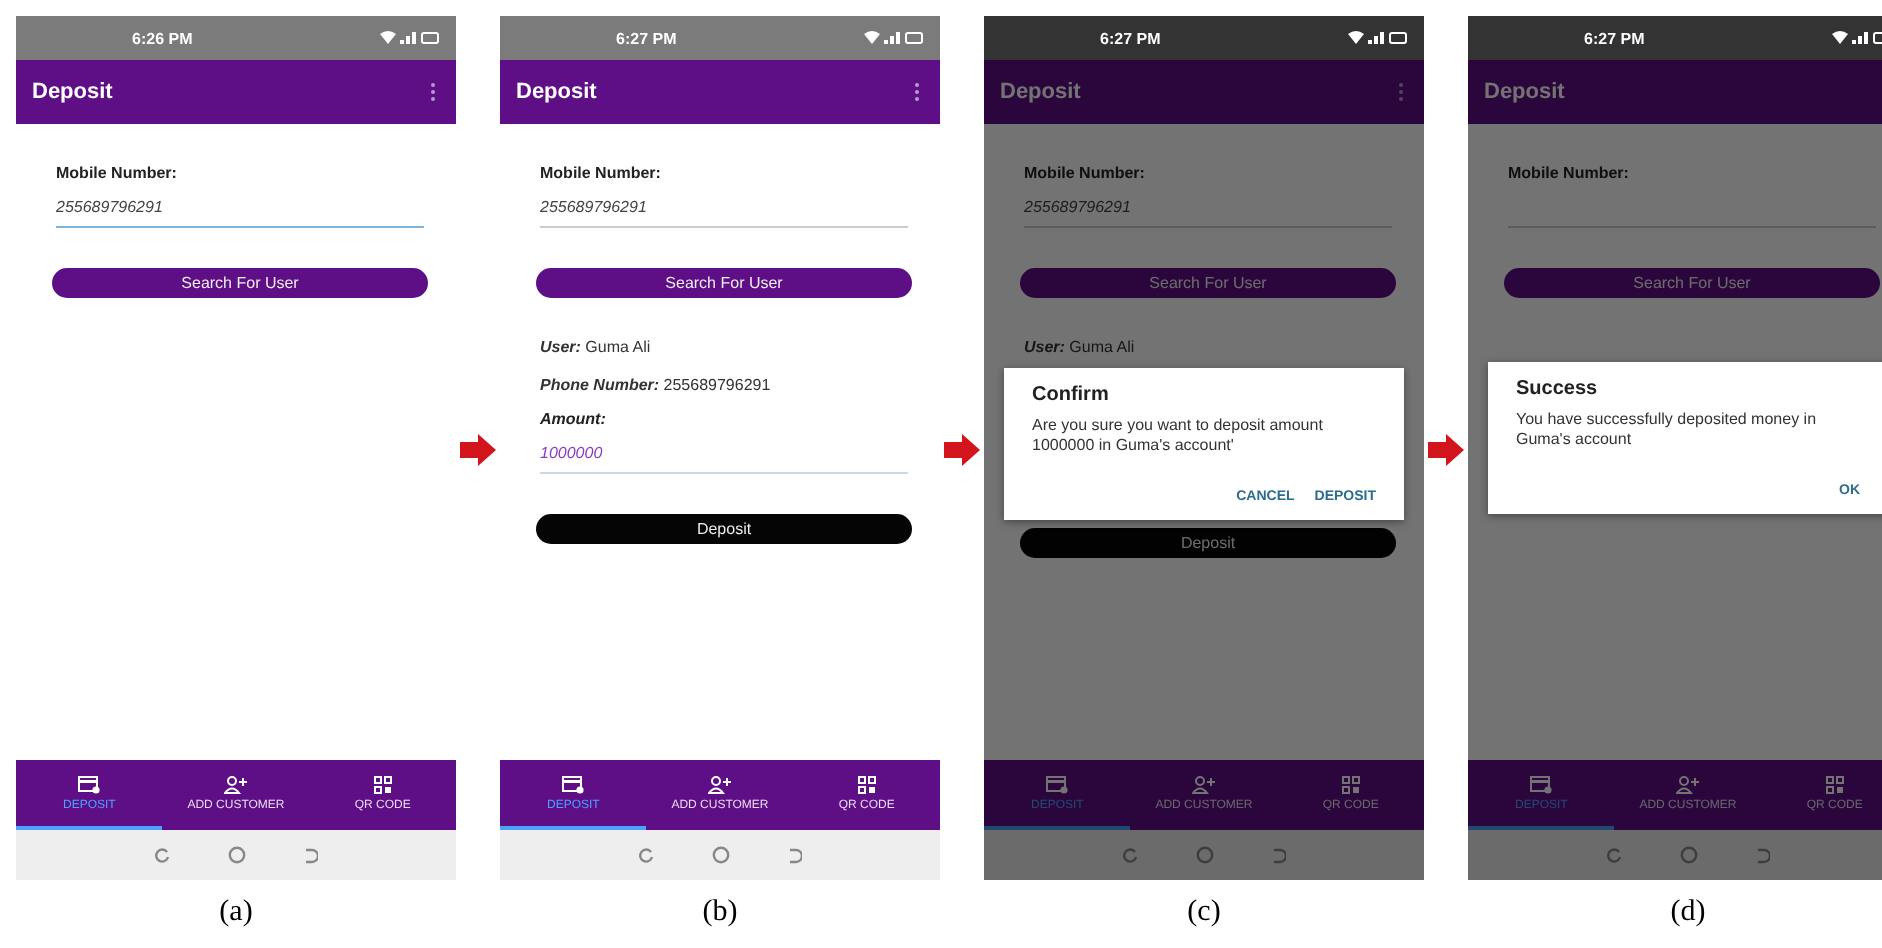 This screenshot has height=948, width=1882. What do you see at coordinates (1558, 389) in the screenshot?
I see `dialog-title: Success` at bounding box center [1558, 389].